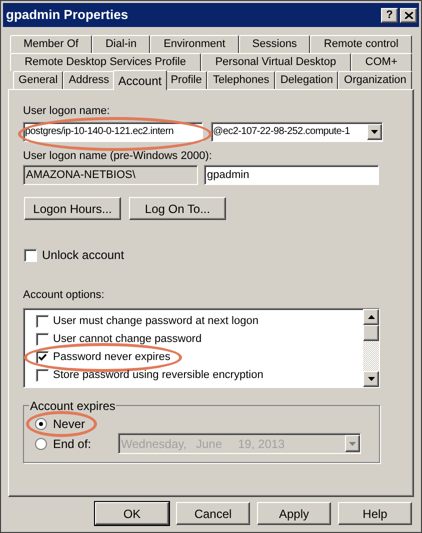 This screenshot has height=533, width=422. What do you see at coordinates (213, 513) in the screenshot?
I see `dialog-button: Cancel` at bounding box center [213, 513].